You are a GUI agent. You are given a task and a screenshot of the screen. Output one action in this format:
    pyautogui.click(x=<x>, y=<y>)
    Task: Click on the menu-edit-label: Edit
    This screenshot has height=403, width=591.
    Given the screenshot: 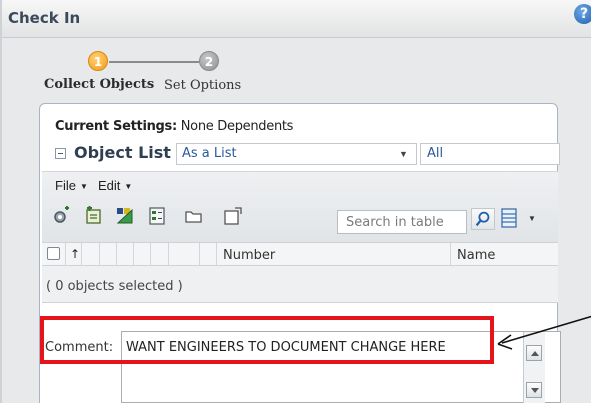 What is the action you would take?
    pyautogui.click(x=109, y=185)
    